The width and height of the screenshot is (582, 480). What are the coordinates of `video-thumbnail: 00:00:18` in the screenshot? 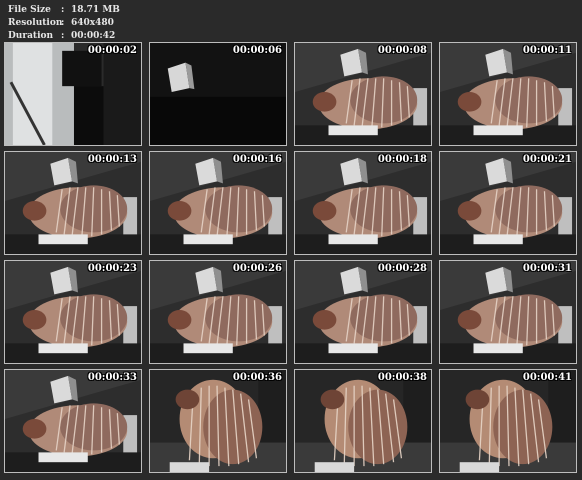 It's located at (363, 203).